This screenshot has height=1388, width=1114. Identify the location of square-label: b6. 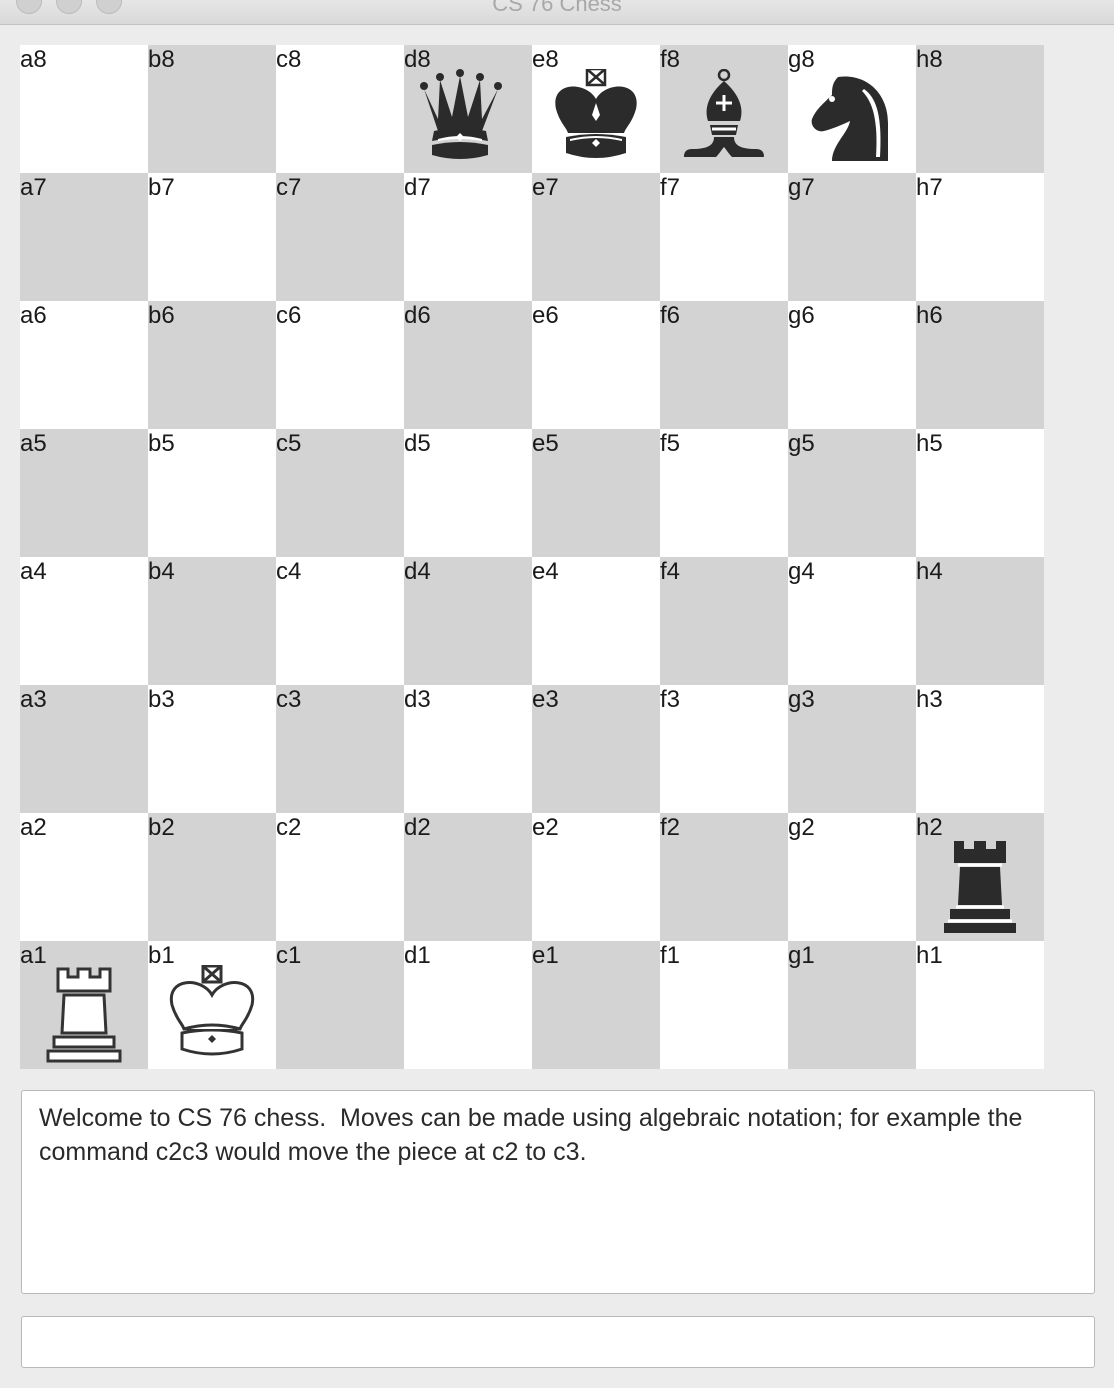
(161, 315).